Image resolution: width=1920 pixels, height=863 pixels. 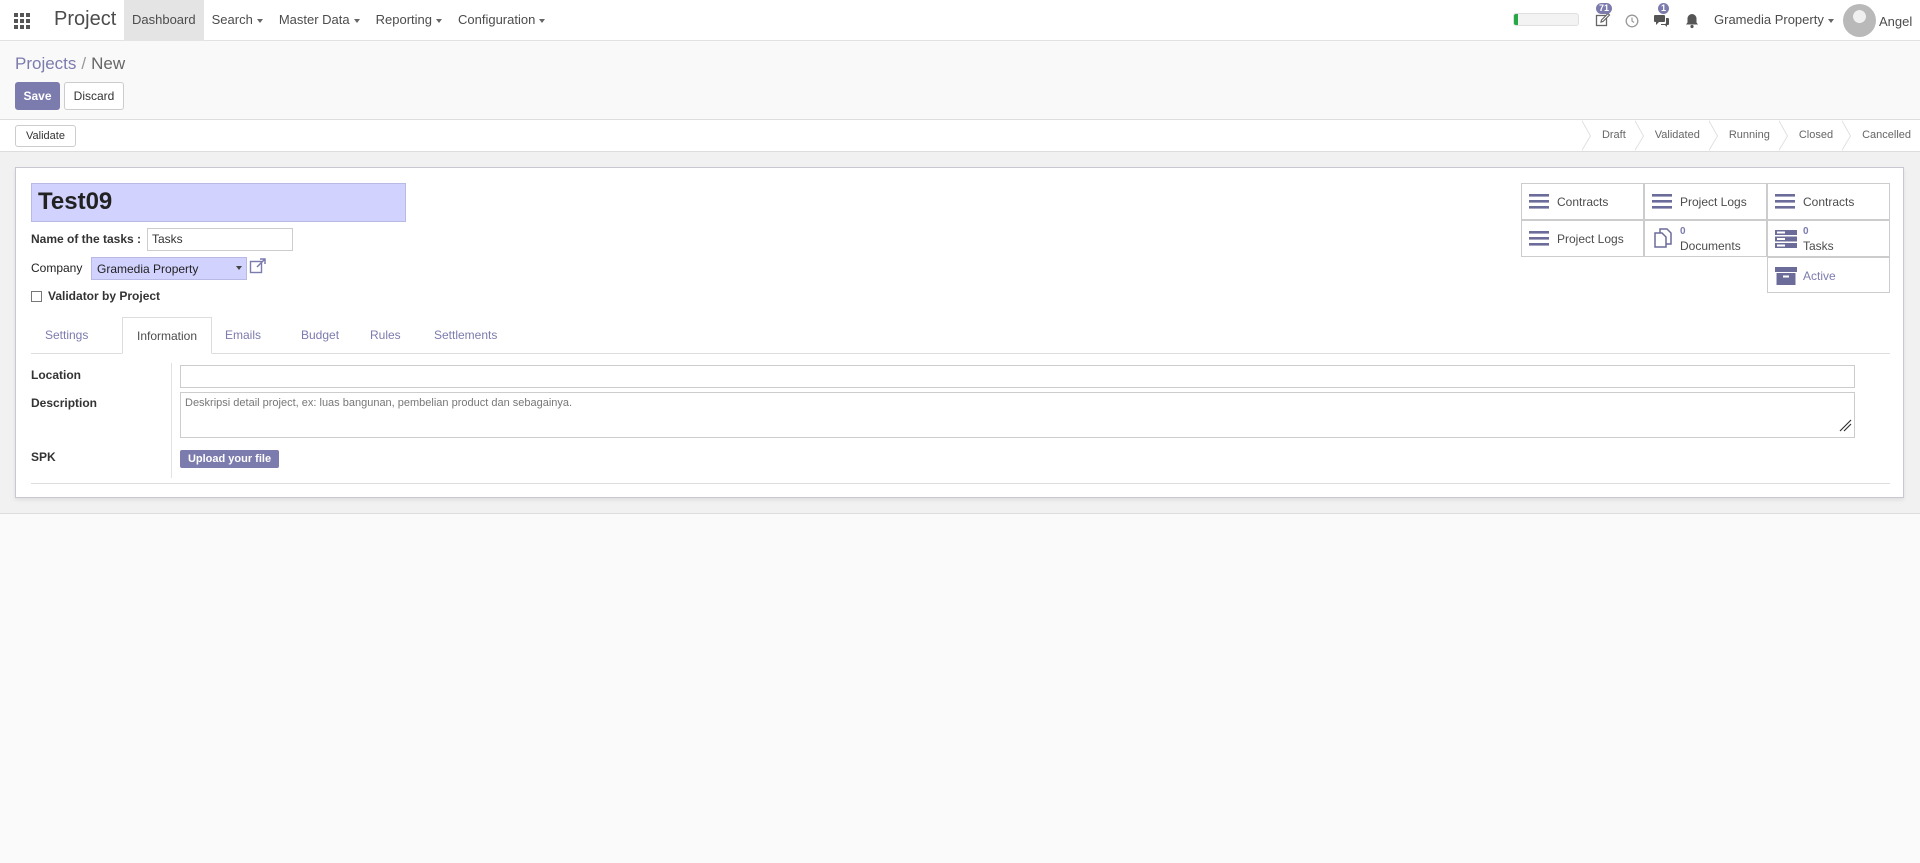 What do you see at coordinates (960, 483) in the screenshot?
I see `form-bottom-divider` at bounding box center [960, 483].